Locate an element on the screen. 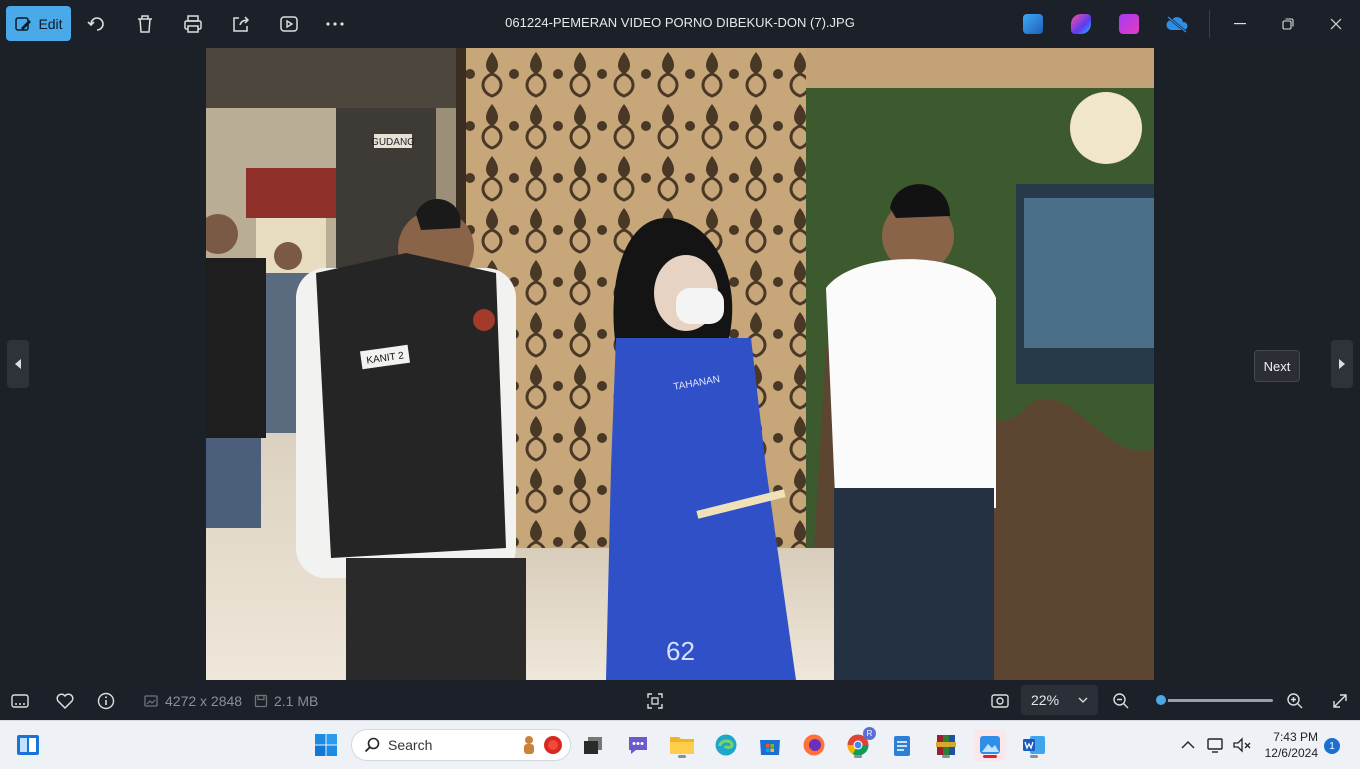 The width and height of the screenshot is (1360, 769). file-size: 2.1 MB is located at coordinates (296, 700).